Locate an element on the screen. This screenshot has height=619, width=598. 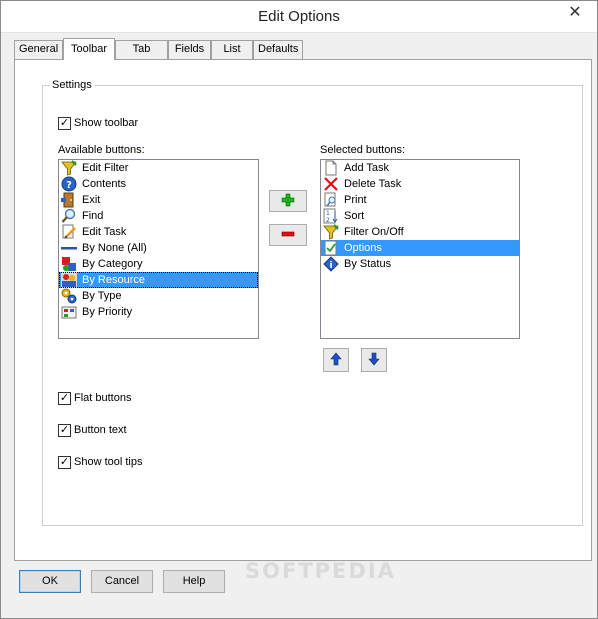
dash-icon is located at coordinates (69, 248).